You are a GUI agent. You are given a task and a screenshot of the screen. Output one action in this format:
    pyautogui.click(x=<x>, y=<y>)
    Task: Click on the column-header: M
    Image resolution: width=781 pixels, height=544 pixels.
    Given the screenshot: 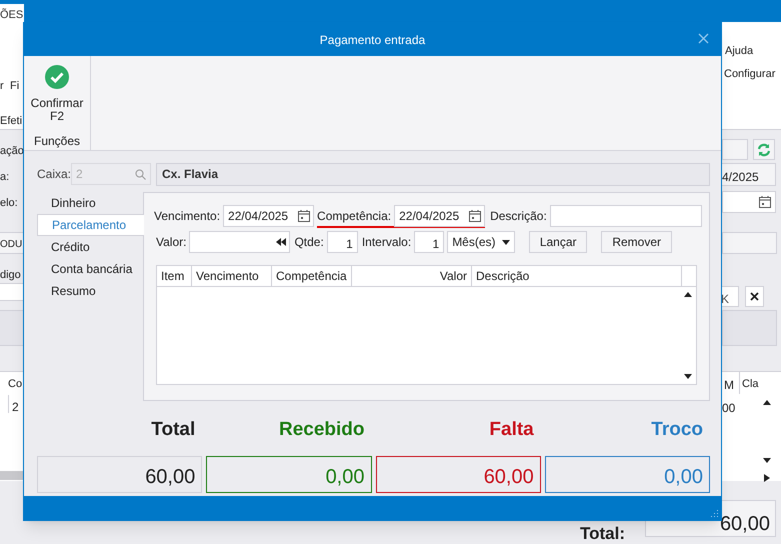 What is the action you would take?
    pyautogui.click(x=729, y=385)
    